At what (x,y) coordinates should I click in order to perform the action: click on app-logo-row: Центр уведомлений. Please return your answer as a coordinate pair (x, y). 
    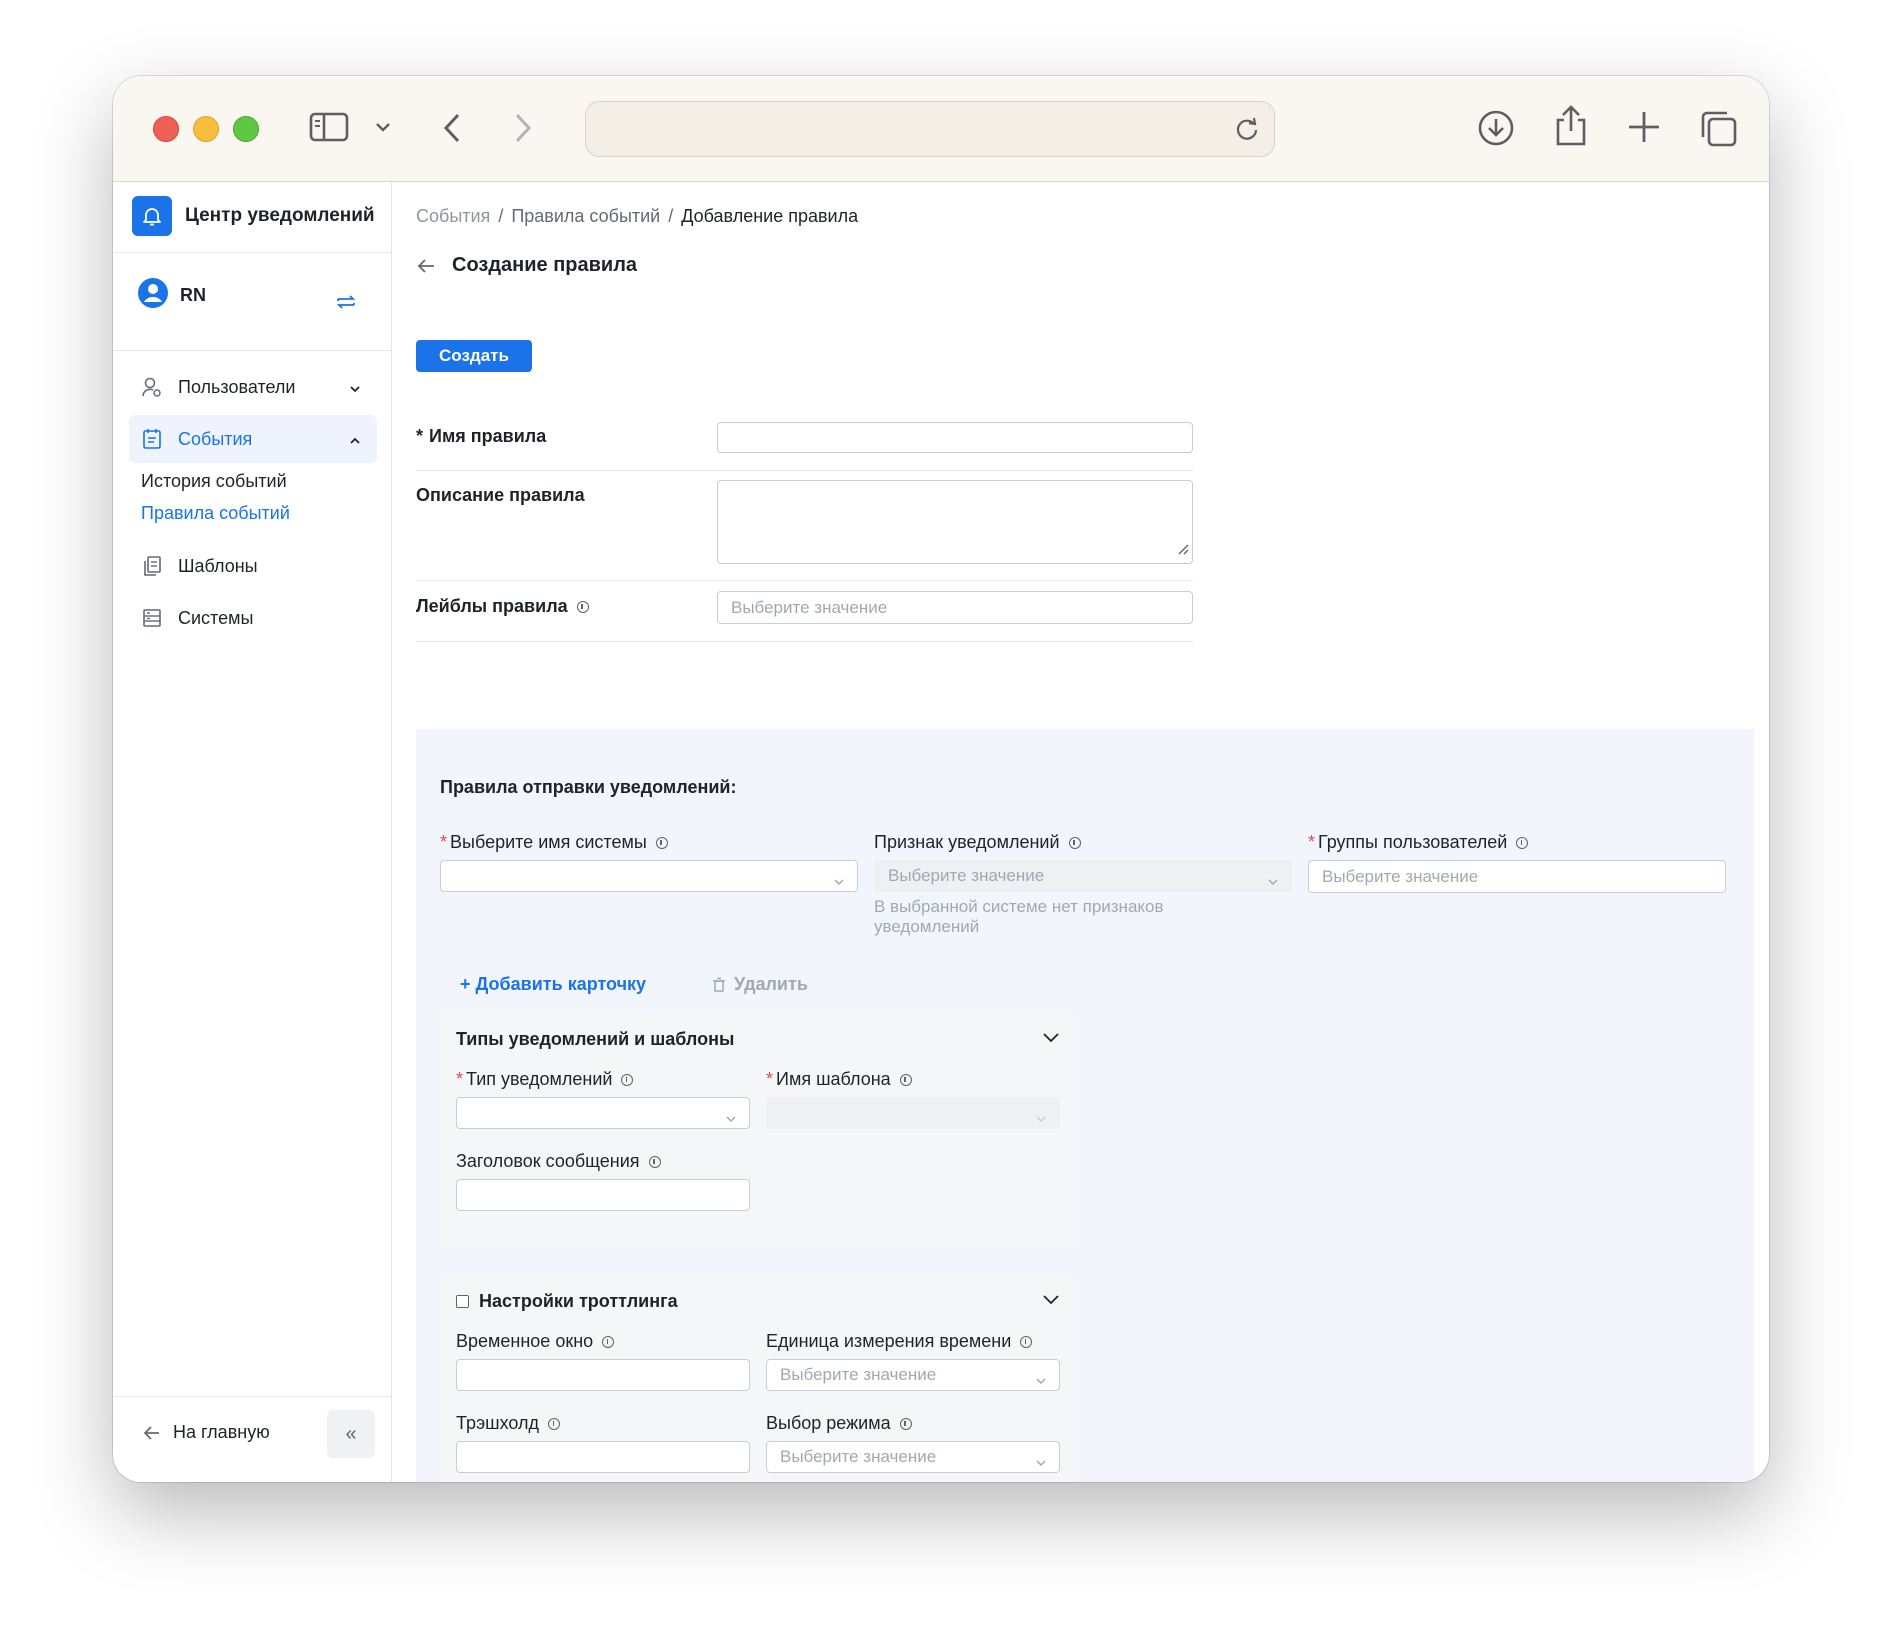
    Looking at the image, I should click on (253, 216).